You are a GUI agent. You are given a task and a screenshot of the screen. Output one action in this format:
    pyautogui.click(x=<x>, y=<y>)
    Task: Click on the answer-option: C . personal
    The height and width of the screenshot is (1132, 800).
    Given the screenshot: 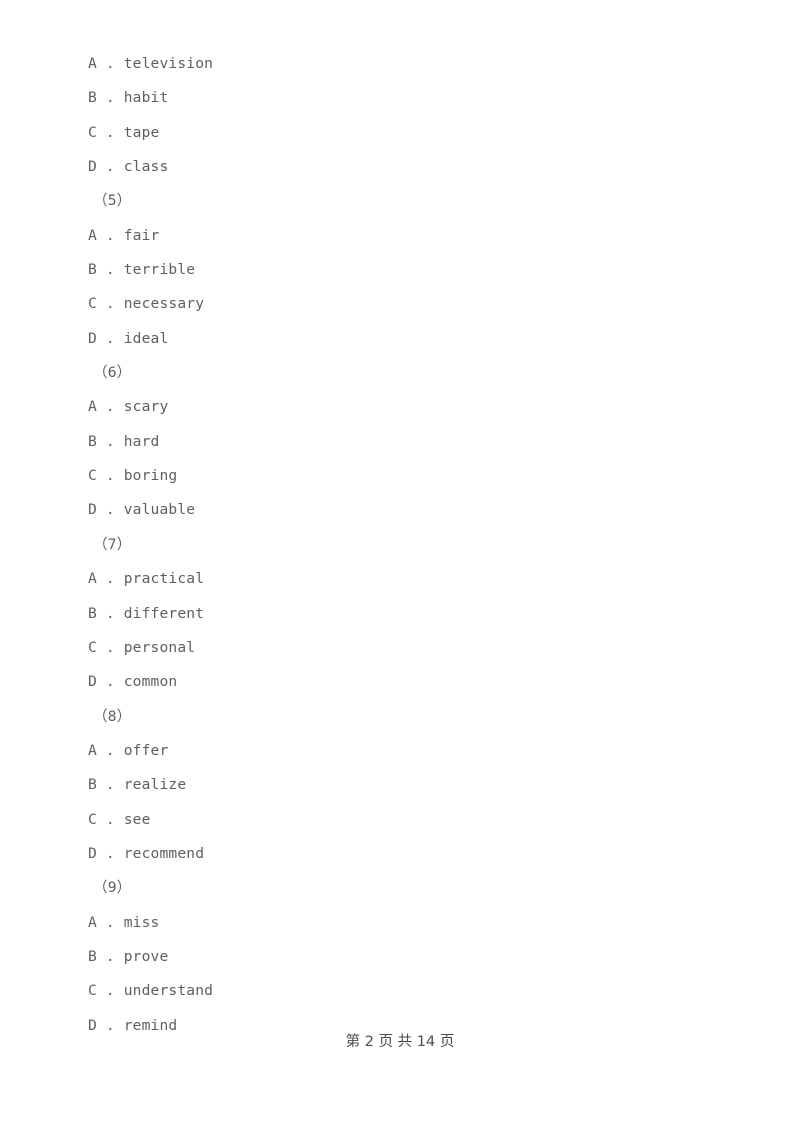 What is the action you would take?
    pyautogui.click(x=142, y=647)
    